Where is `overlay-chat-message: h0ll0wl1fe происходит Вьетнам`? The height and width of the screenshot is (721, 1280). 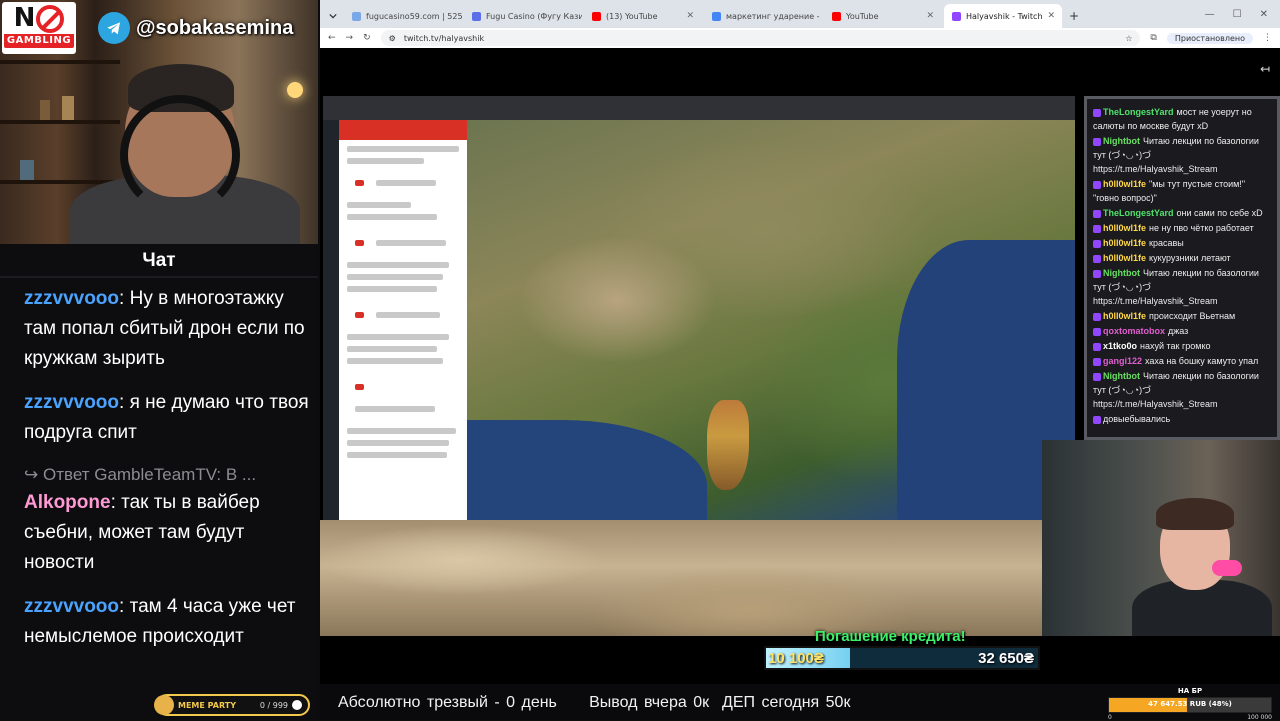 overlay-chat-message: h0ll0wl1fe происходит Вьетнам is located at coordinates (1182, 316).